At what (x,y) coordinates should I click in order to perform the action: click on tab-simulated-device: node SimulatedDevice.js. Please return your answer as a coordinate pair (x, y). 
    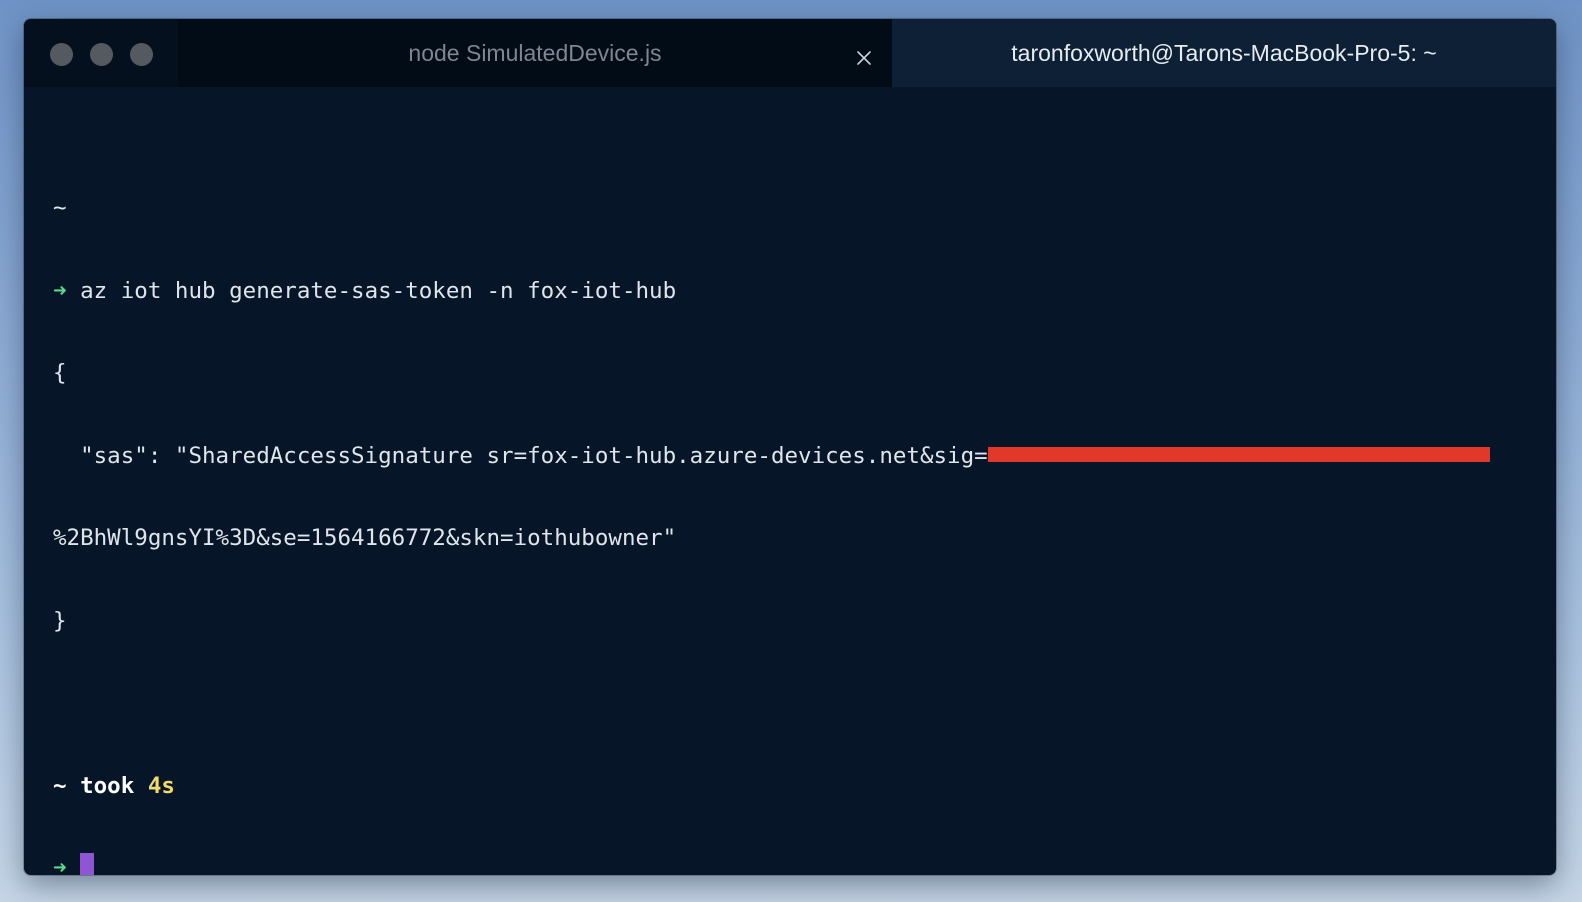
    Looking at the image, I should click on (535, 53).